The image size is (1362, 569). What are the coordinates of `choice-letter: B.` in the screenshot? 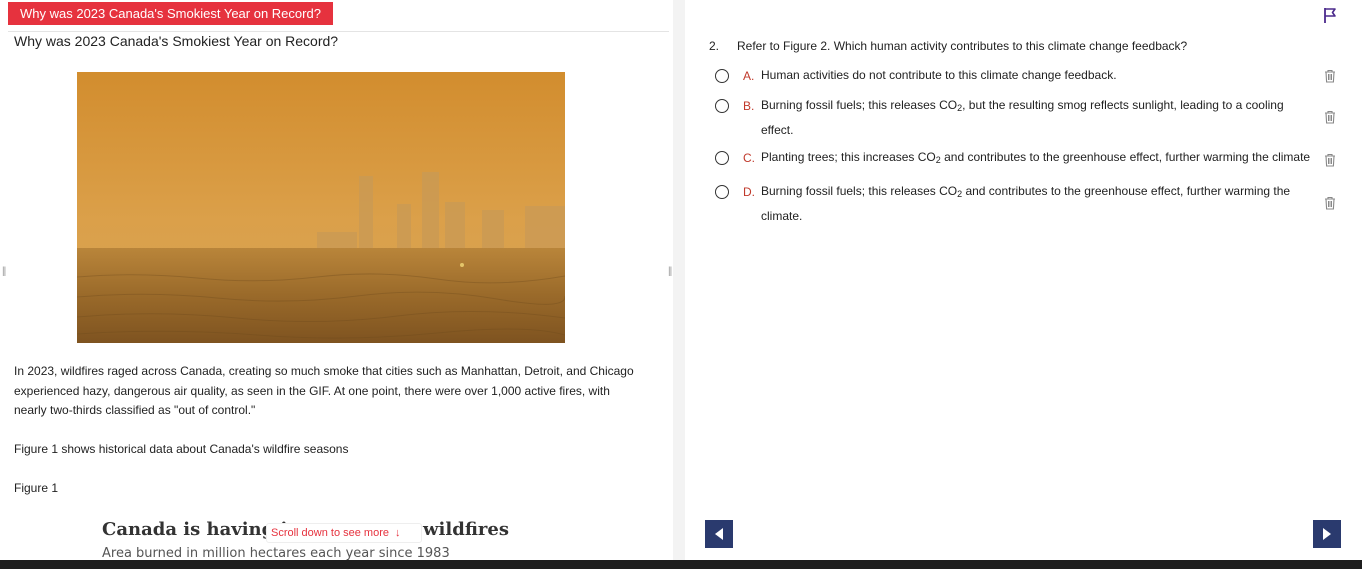 It's located at (749, 106).